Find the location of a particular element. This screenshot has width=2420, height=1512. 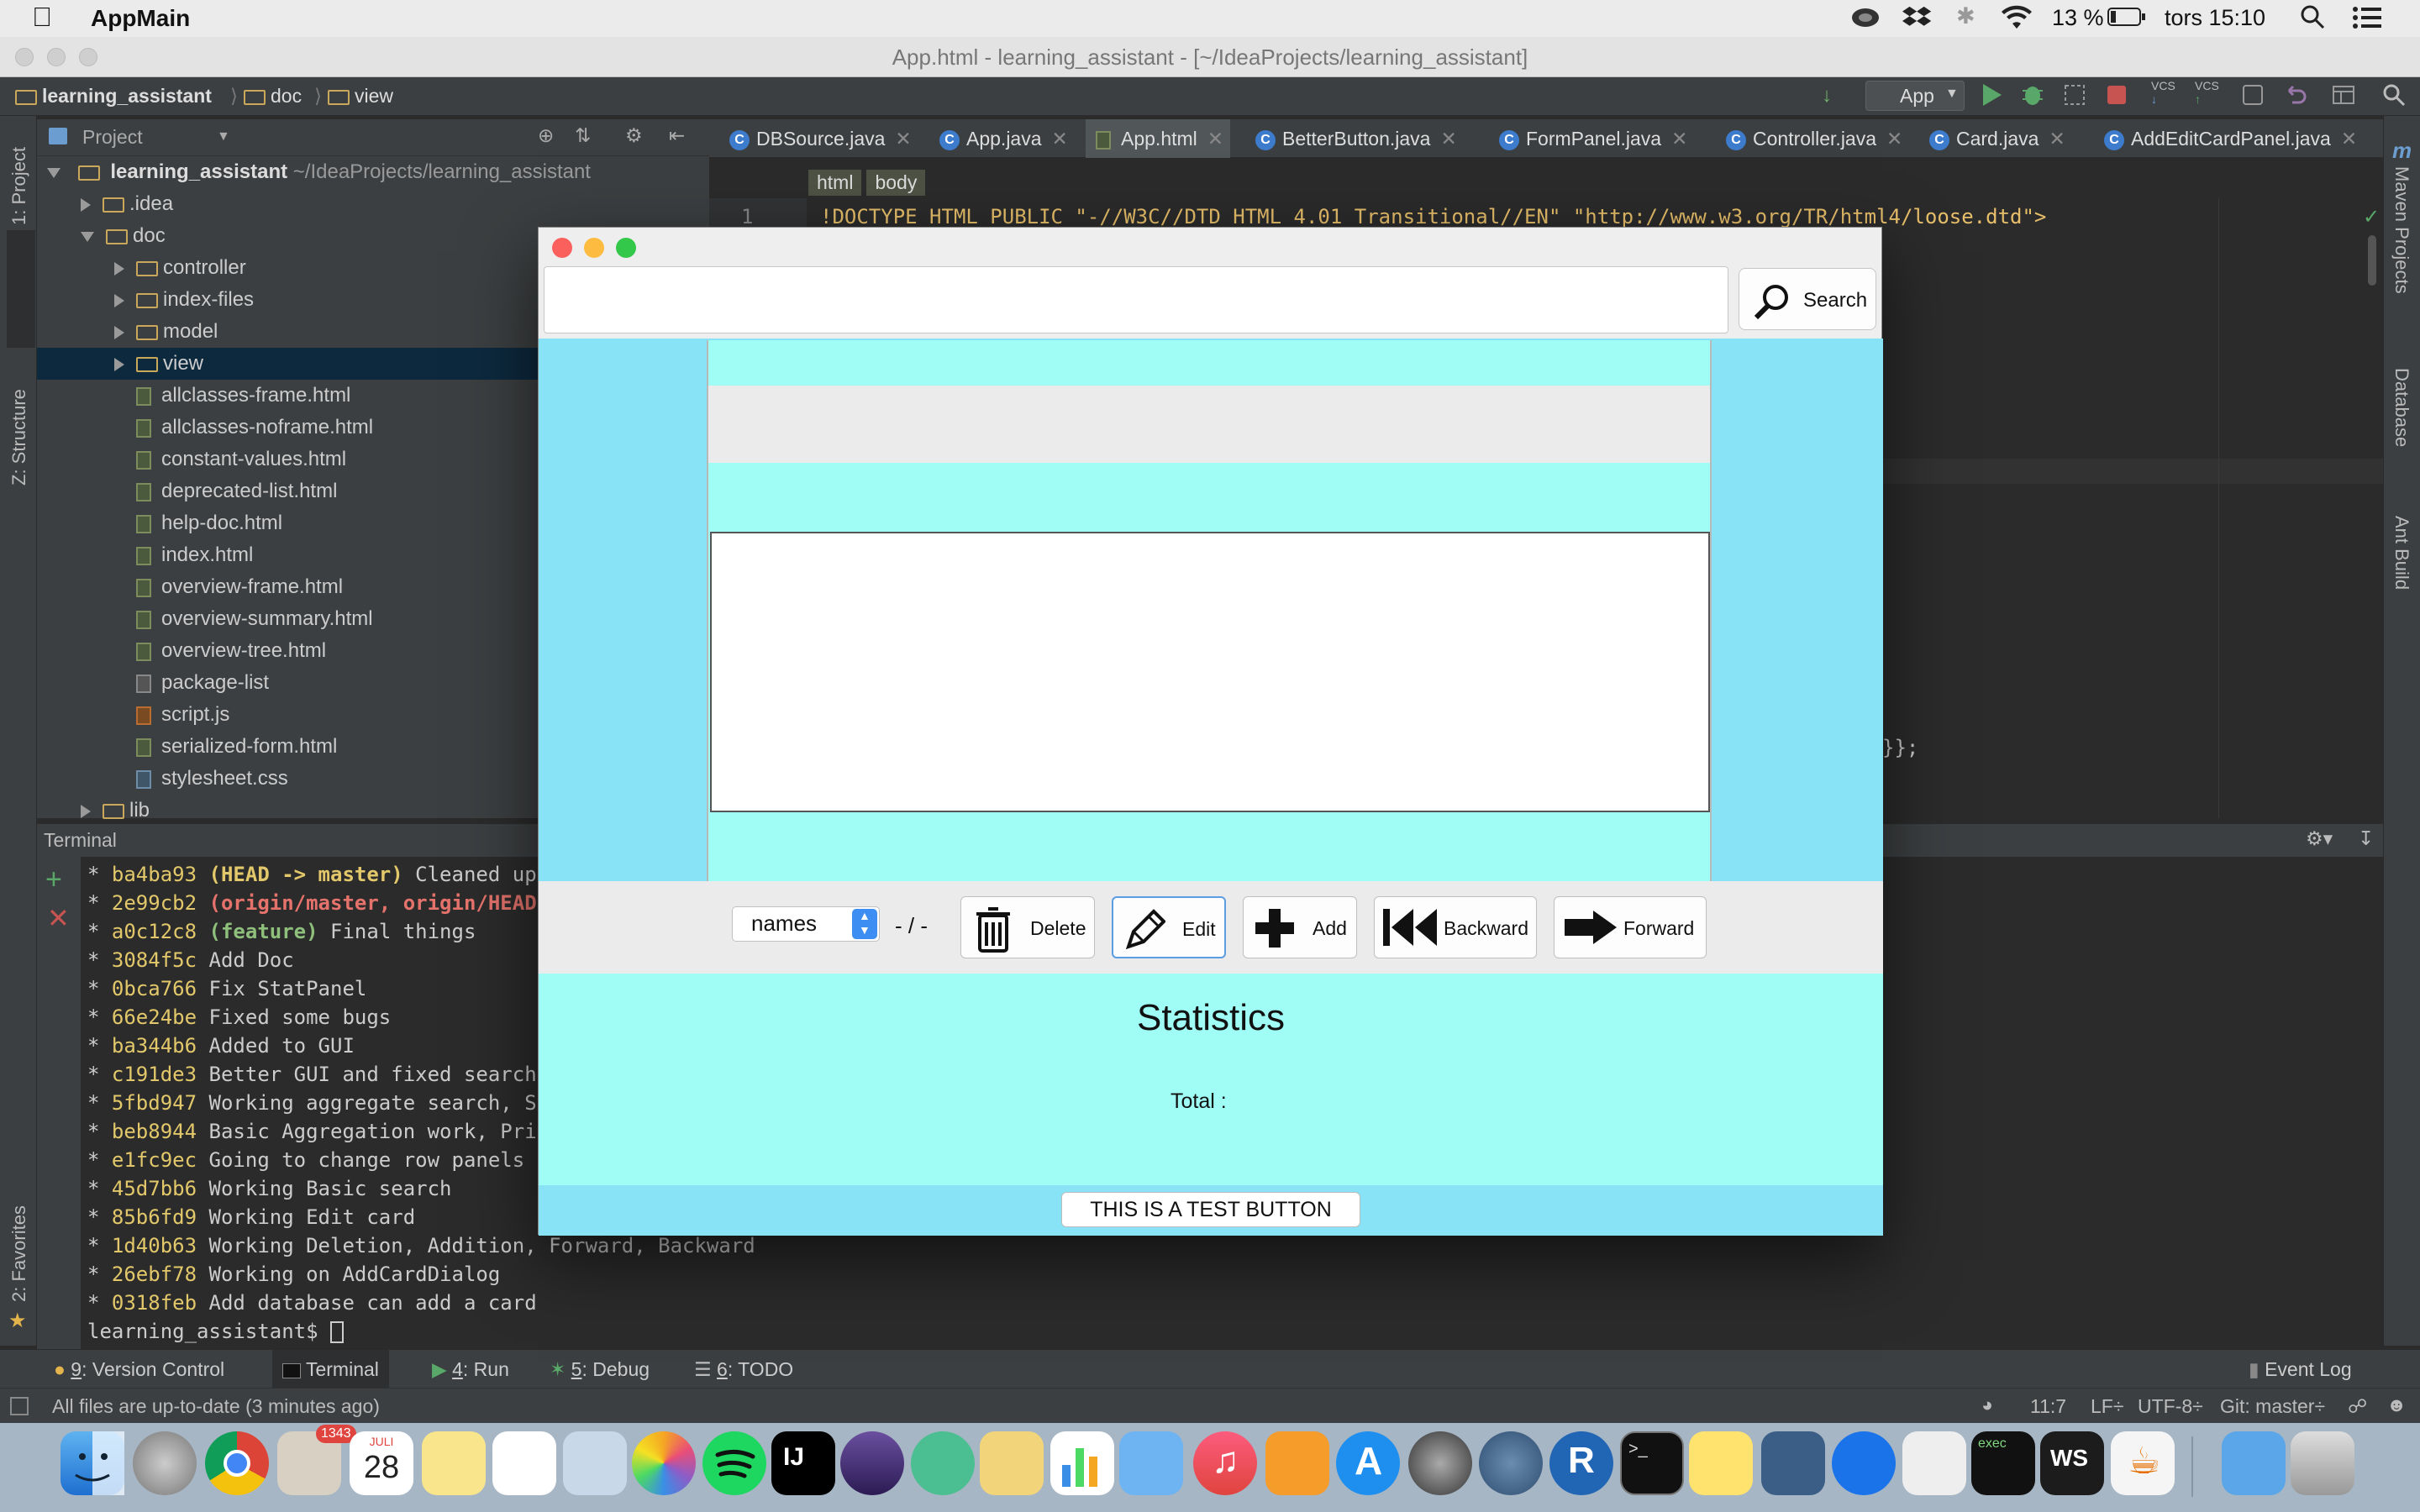

gear-icon: ⚙ is located at coordinates (634, 135).